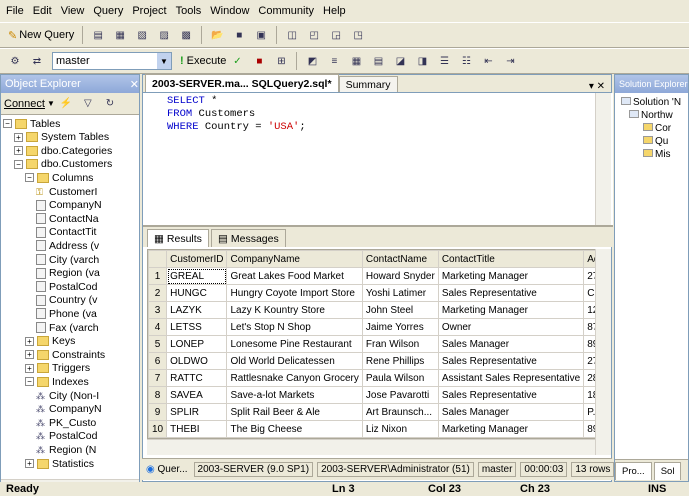  Describe the element at coordinates (239, 35) in the screenshot. I see `save-icon: ■` at that location.